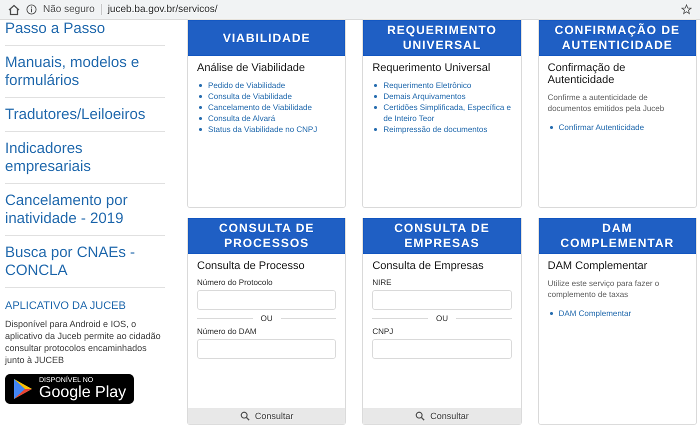 The width and height of the screenshot is (700, 425). Describe the element at coordinates (85, 162) in the screenshot. I see `sidebar-link: Indicadores empresariais` at that location.